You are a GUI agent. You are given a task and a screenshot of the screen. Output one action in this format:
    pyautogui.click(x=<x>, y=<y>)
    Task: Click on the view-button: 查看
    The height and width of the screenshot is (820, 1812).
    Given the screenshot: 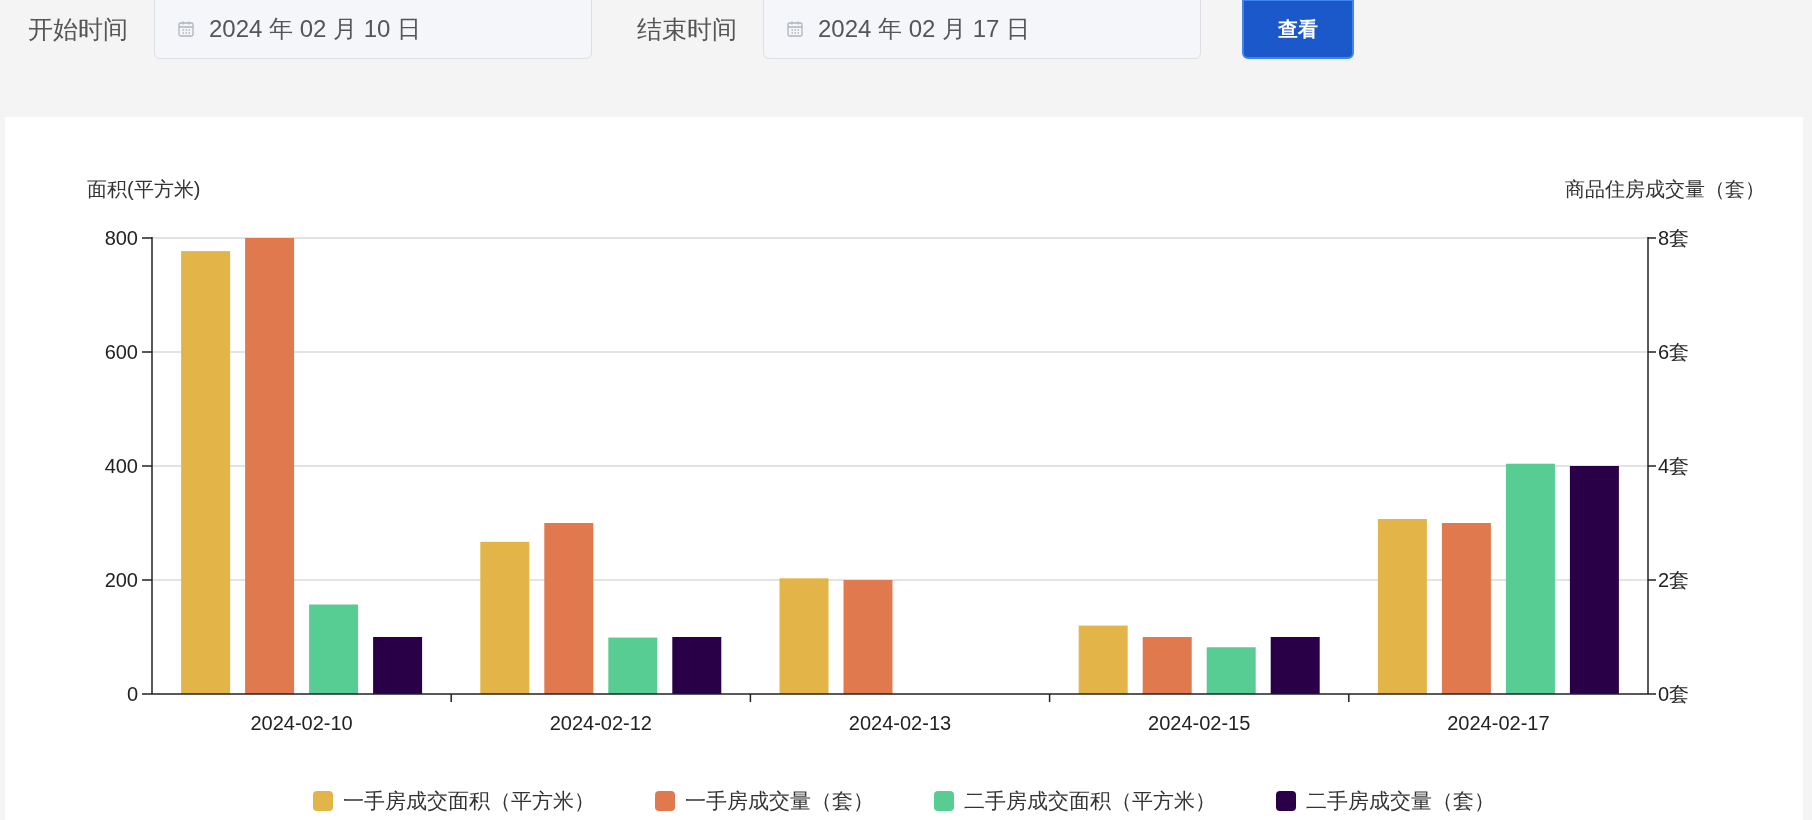 What is the action you would take?
    pyautogui.click(x=1298, y=29)
    